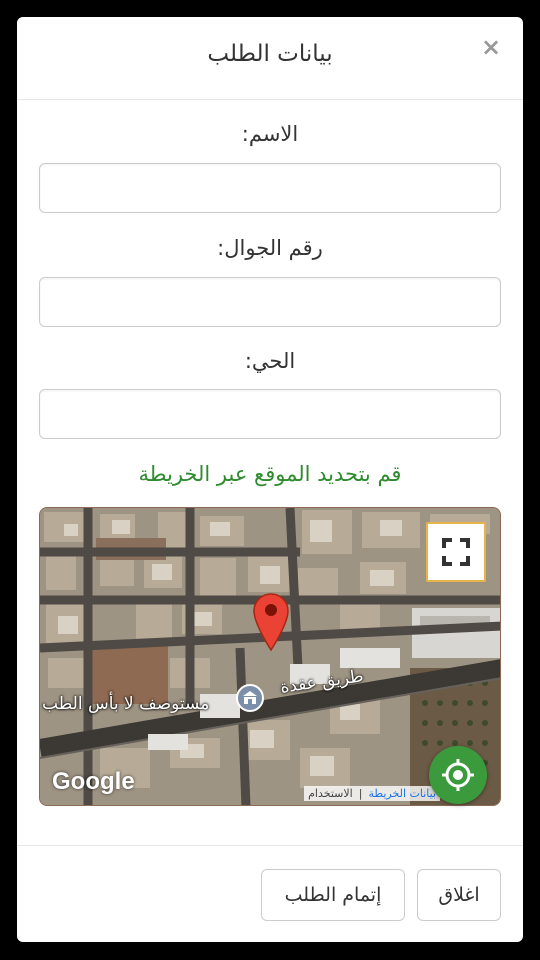 Image resolution: width=540 pixels, height=960 pixels. I want to click on poi-label: مستوصف لا بأس الطب, so click(126, 704).